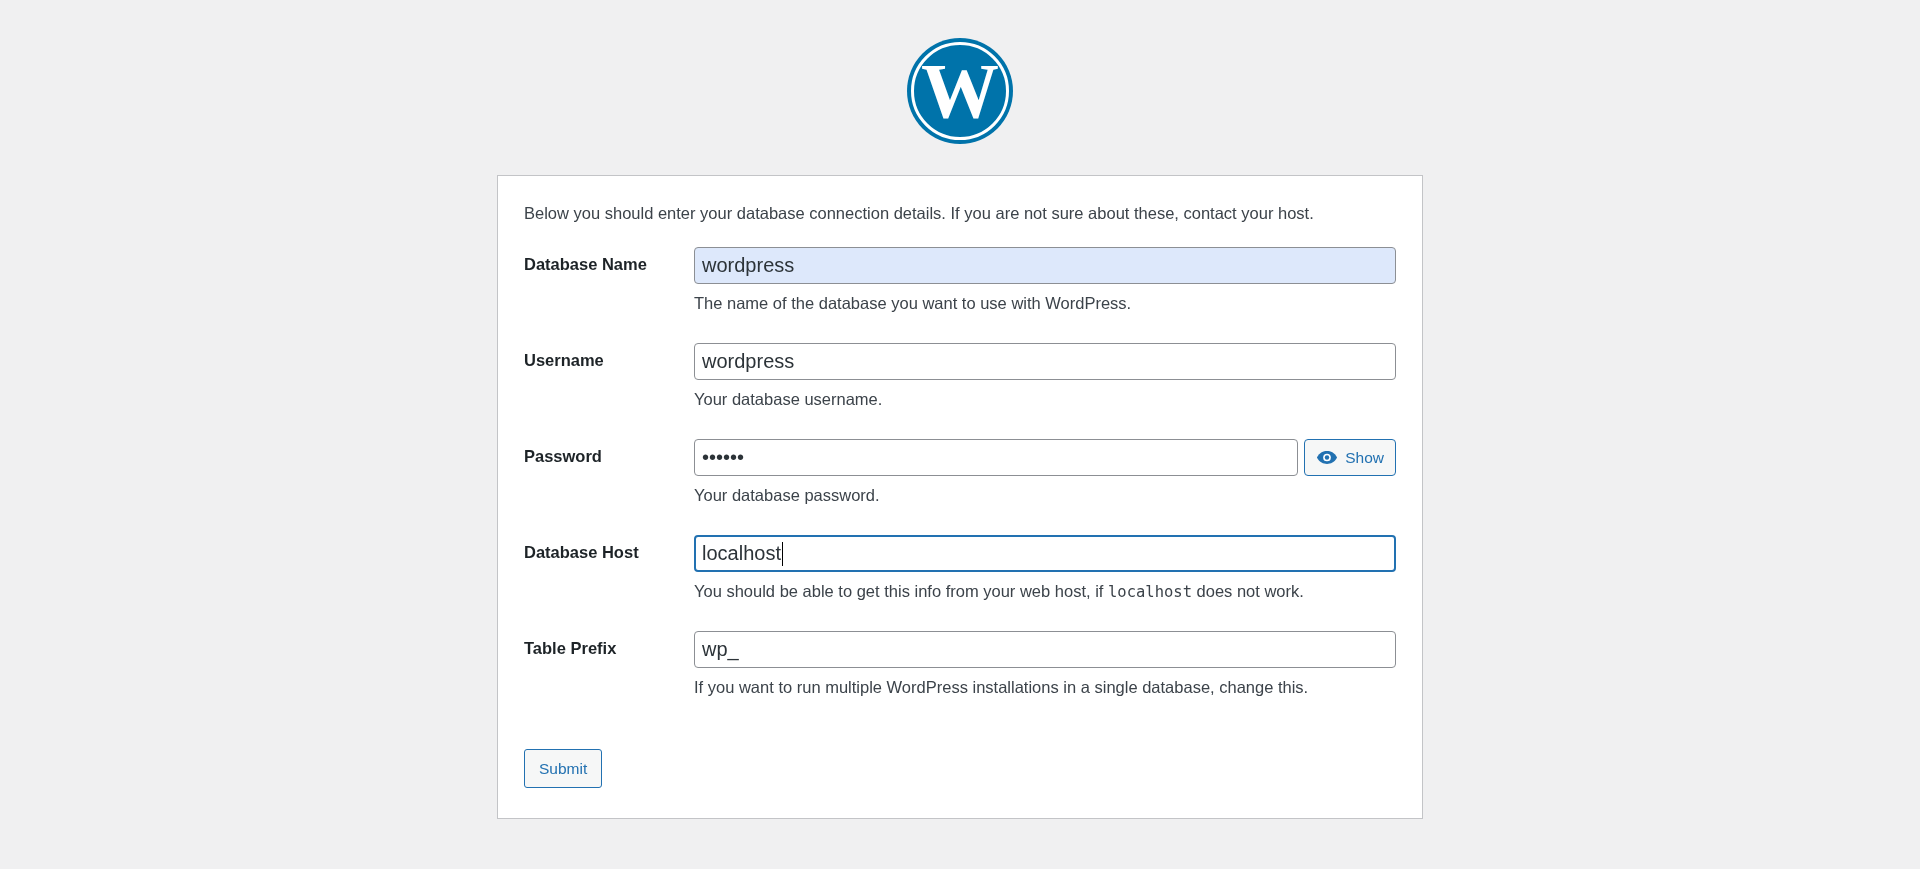  What do you see at coordinates (564, 360) in the screenshot?
I see `field-label: Username` at bounding box center [564, 360].